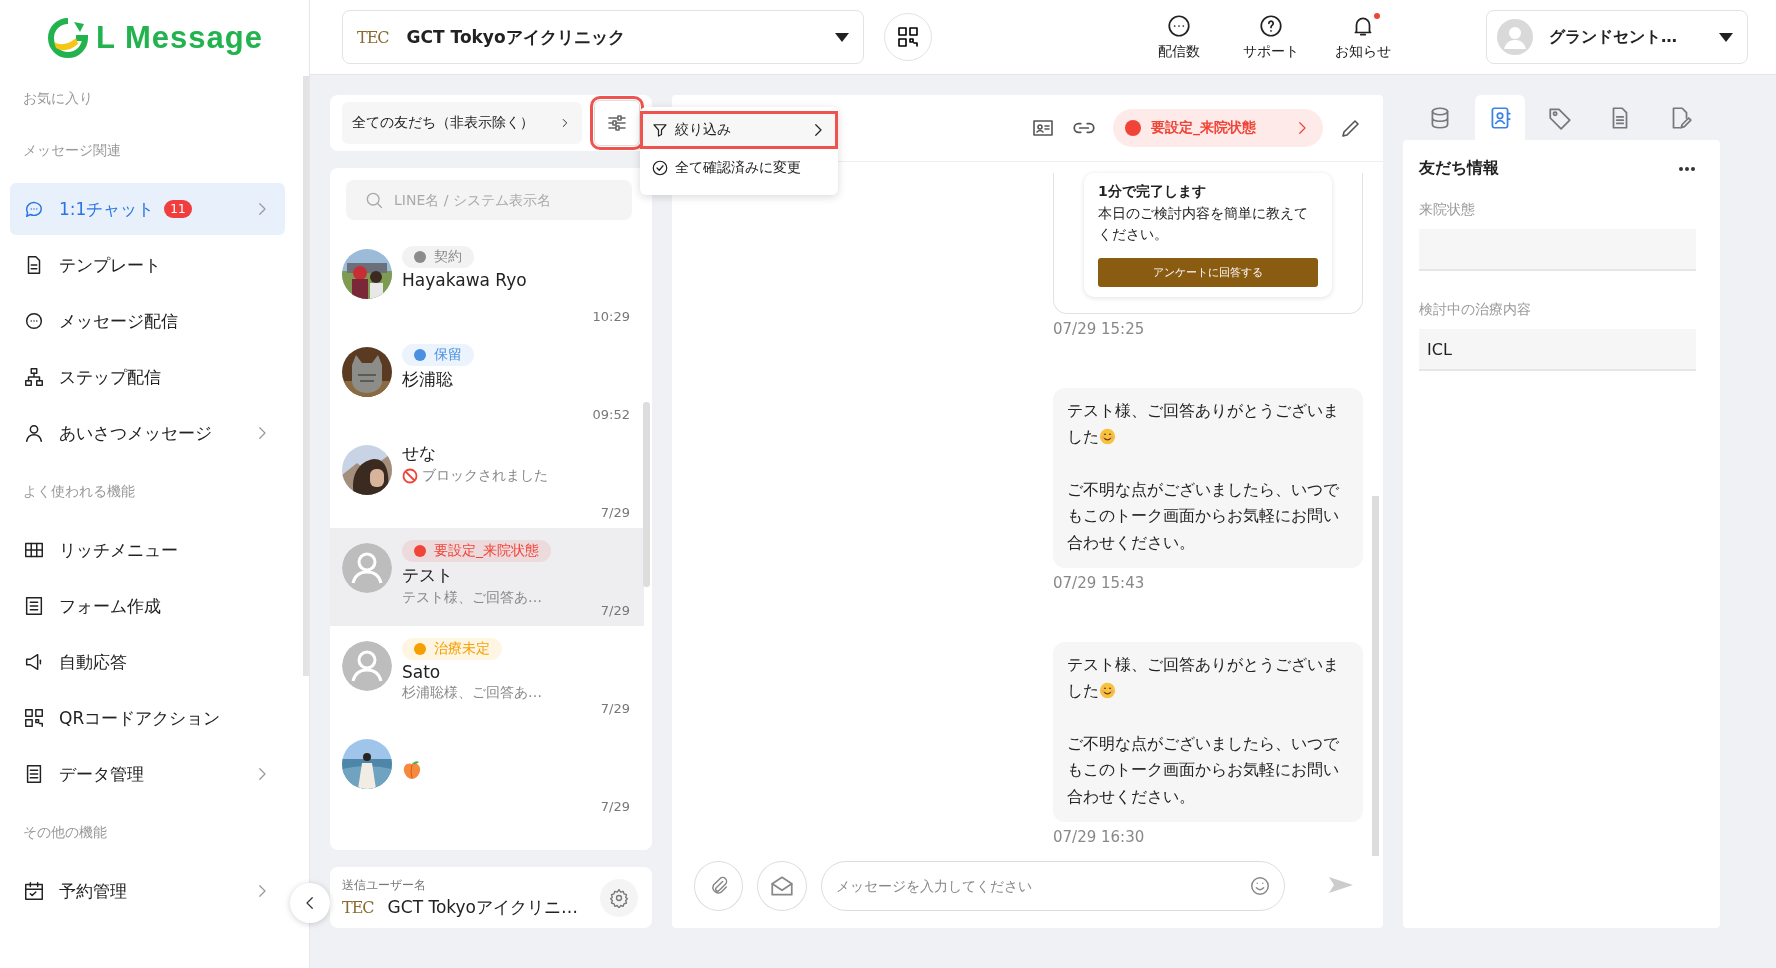  Describe the element at coordinates (487, 772) in the screenshot. I see `chat-list-item: 7/29` at that location.